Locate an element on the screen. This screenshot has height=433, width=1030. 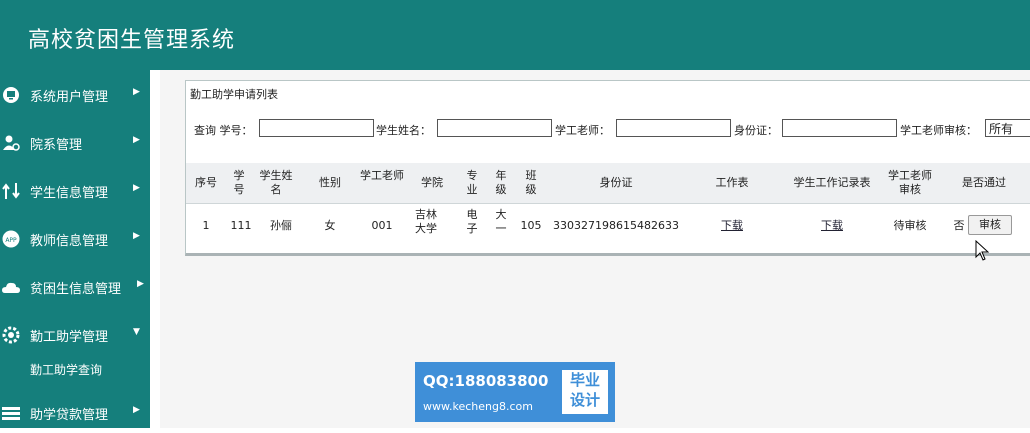
sidebar-item-poor-students: 贫困生信息管理 ▶ is located at coordinates (75, 287).